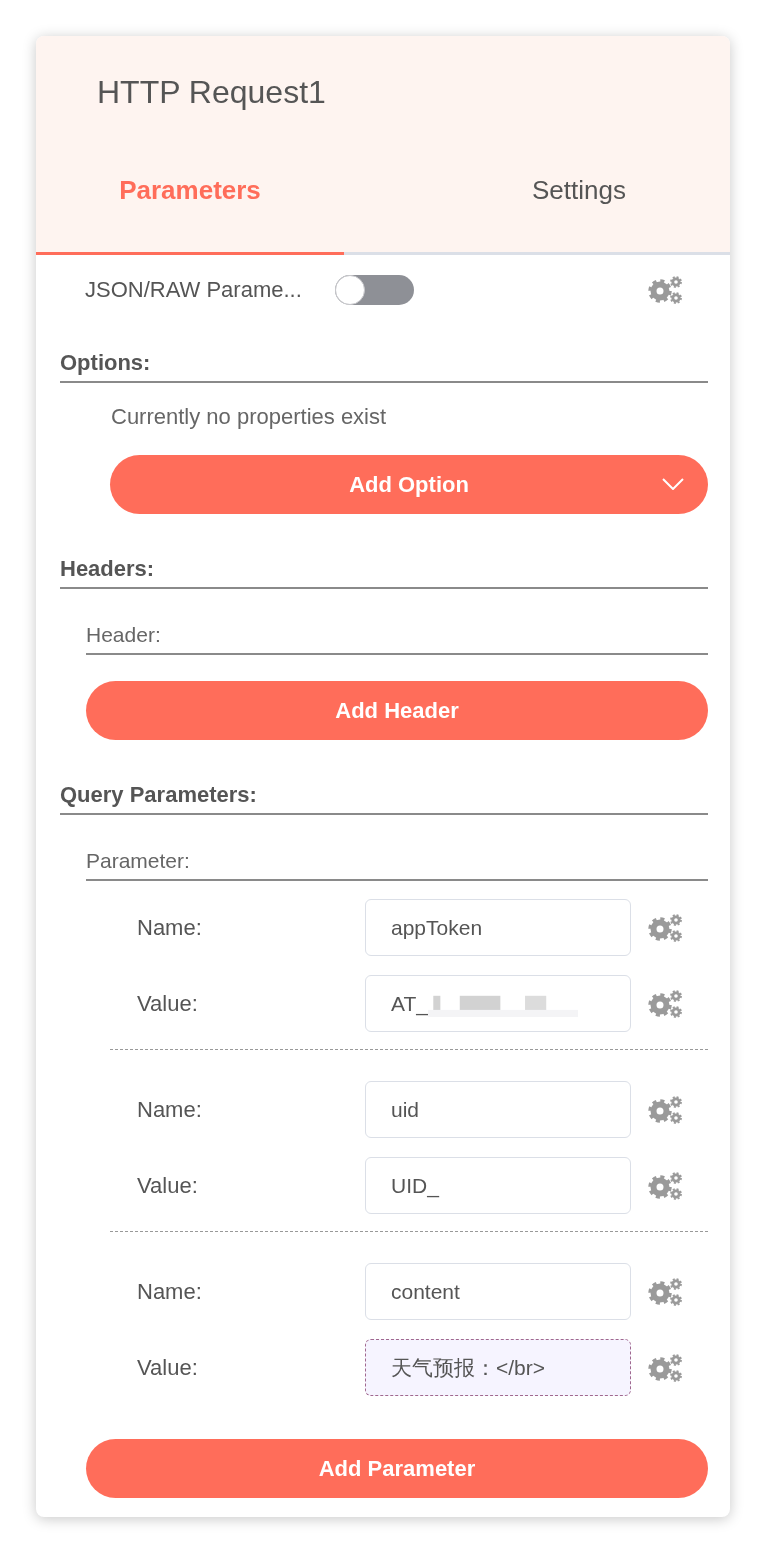  Describe the element at coordinates (249, 417) in the screenshot. I see `empty-options-text: Currently no properties exist` at that location.